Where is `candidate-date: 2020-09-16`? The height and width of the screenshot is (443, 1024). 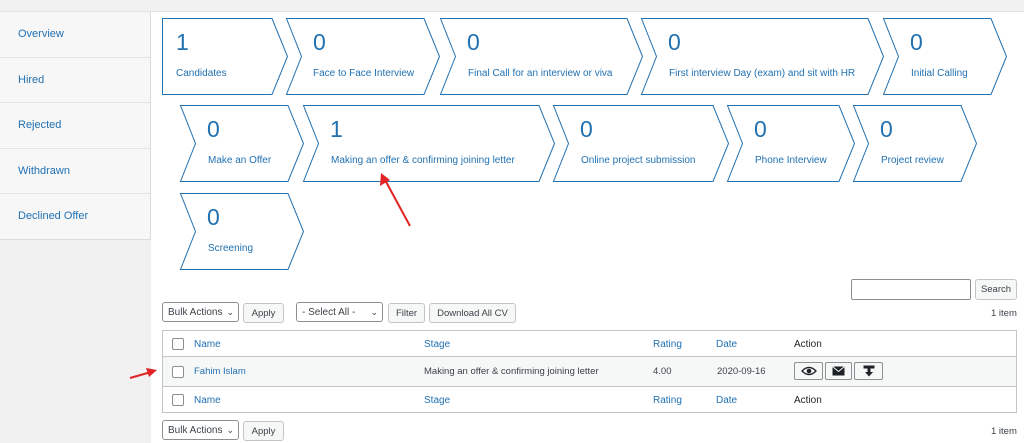
candidate-date: 2020-09-16 is located at coordinates (741, 371).